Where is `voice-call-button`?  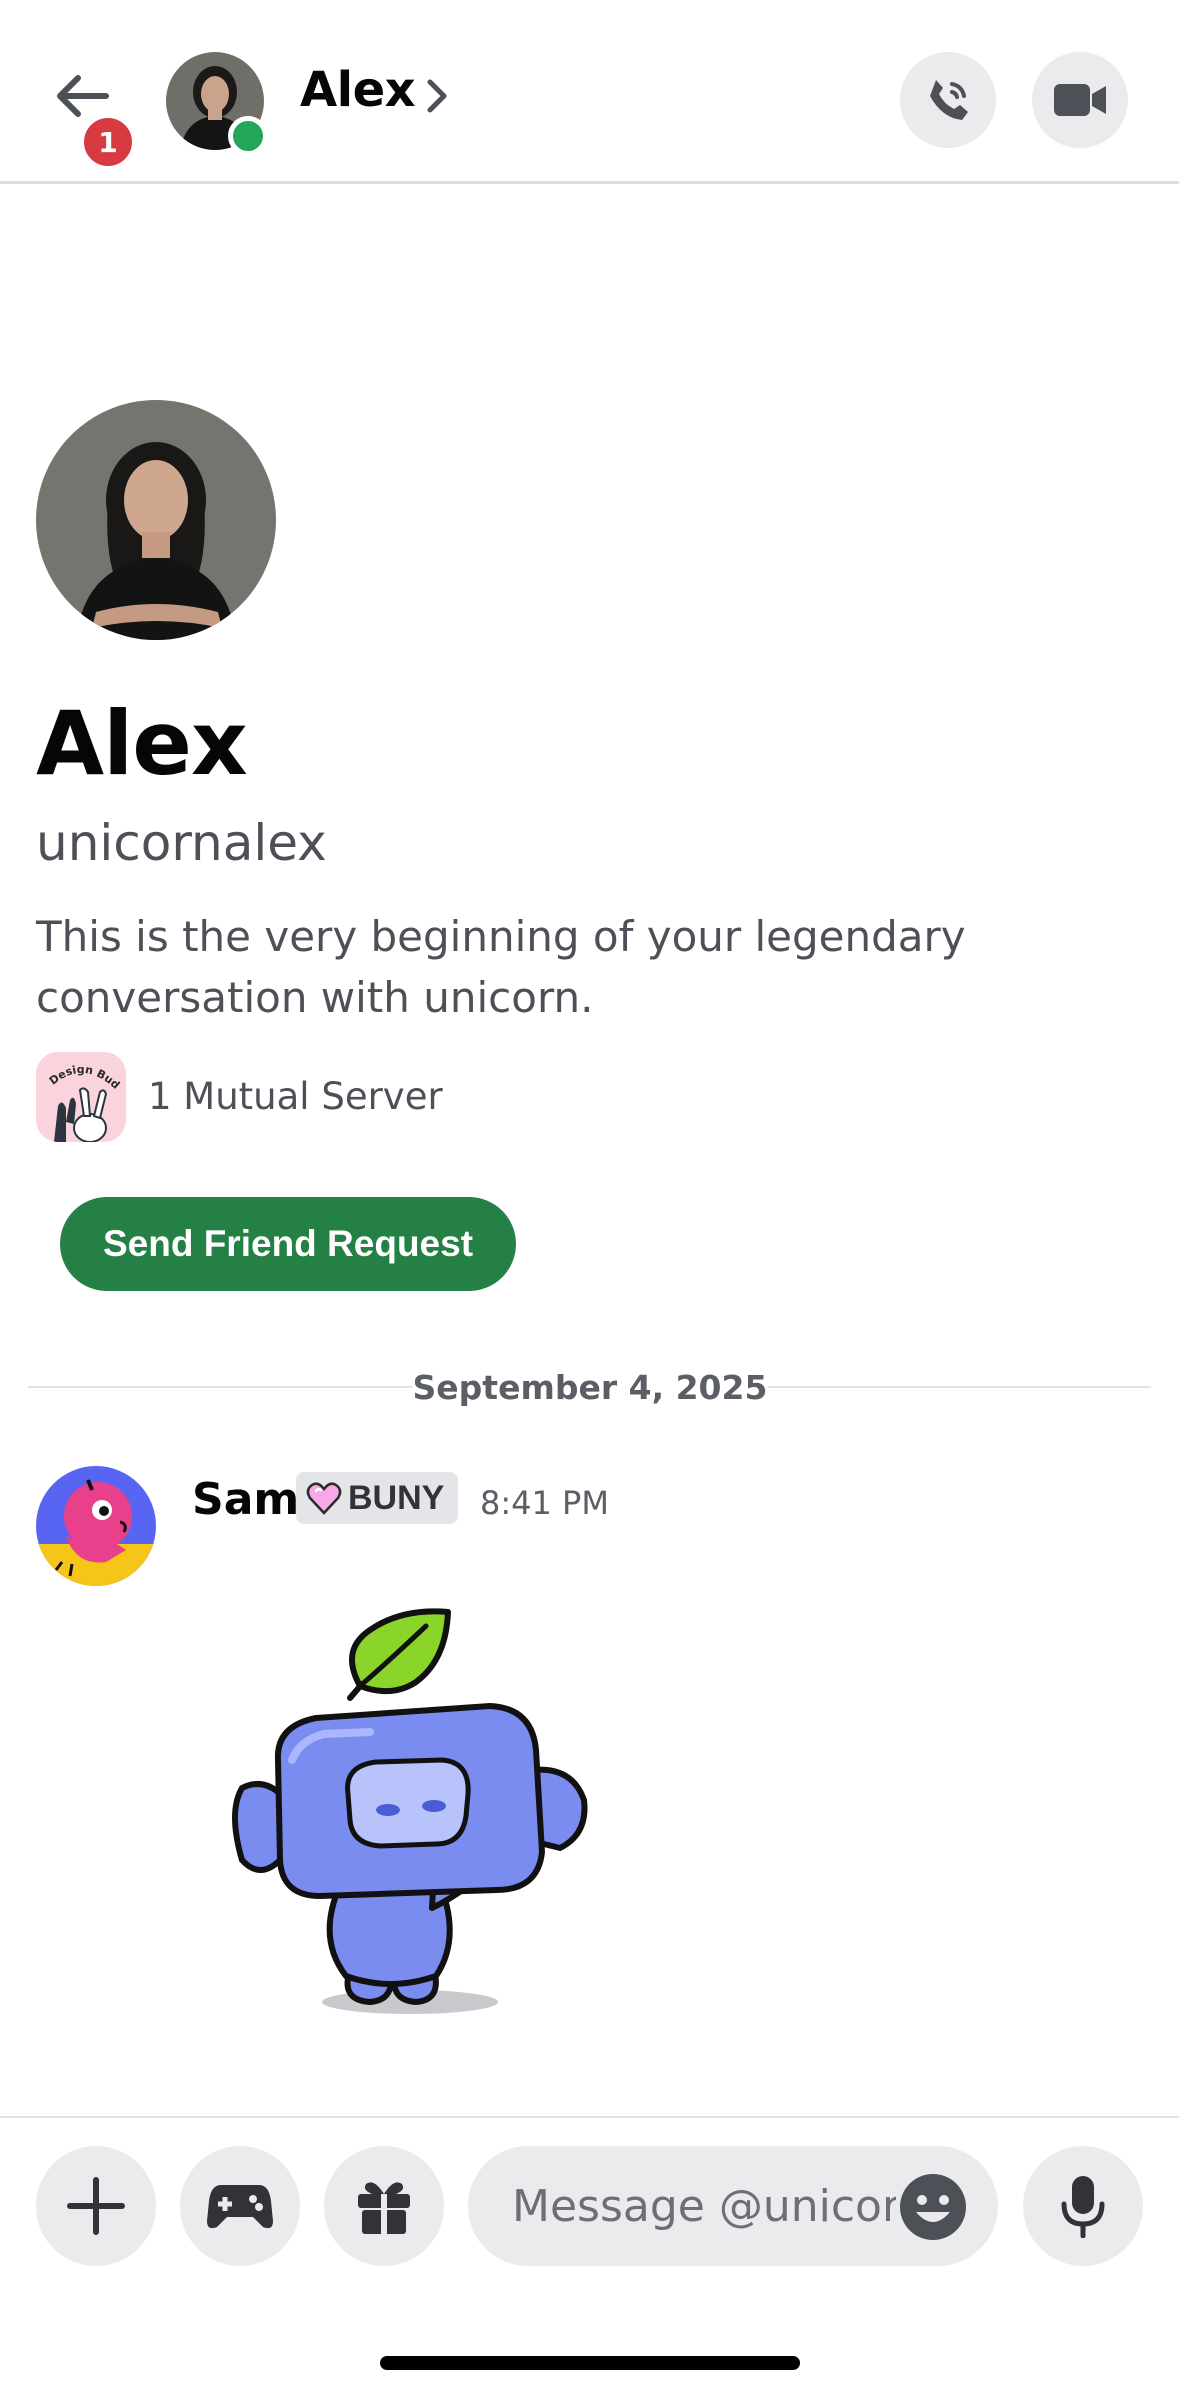
voice-call-button is located at coordinates (948, 100).